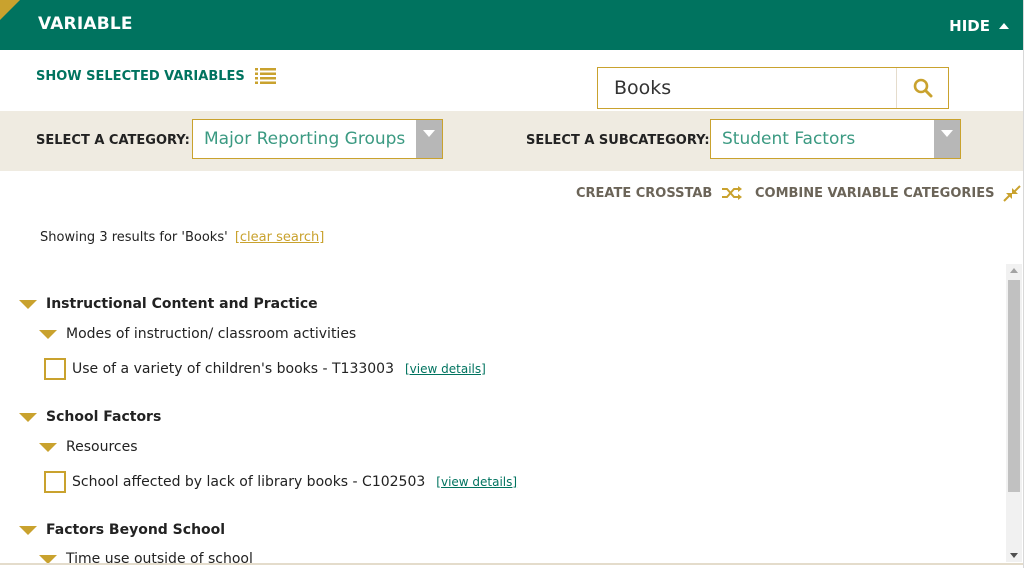 The height and width of the screenshot is (568, 1027). What do you see at coordinates (1014, 386) in the screenshot?
I see `scroll-thumb` at bounding box center [1014, 386].